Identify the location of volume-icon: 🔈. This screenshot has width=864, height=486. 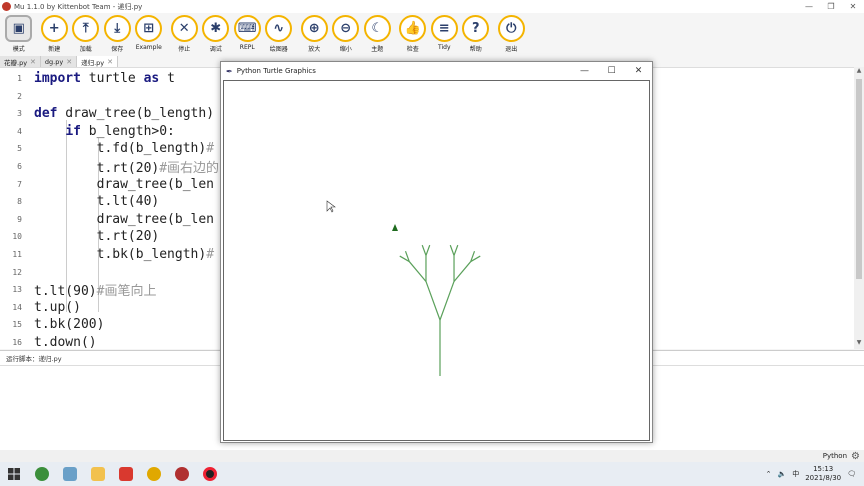
(781, 474).